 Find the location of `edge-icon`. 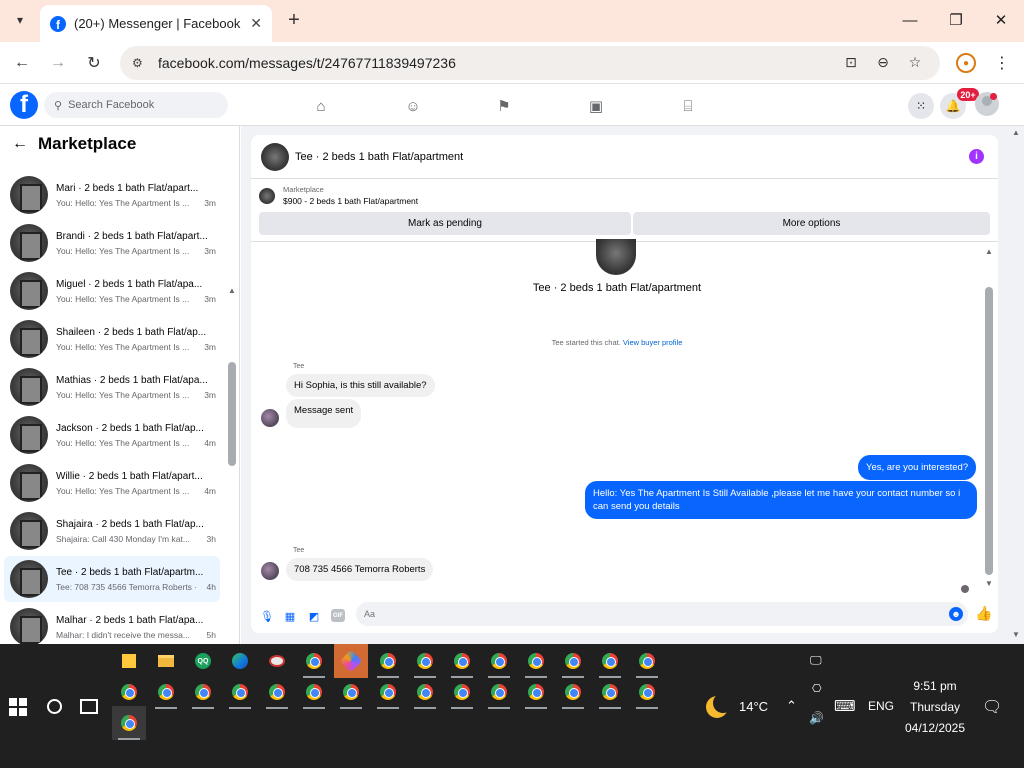

edge-icon is located at coordinates (240, 661).